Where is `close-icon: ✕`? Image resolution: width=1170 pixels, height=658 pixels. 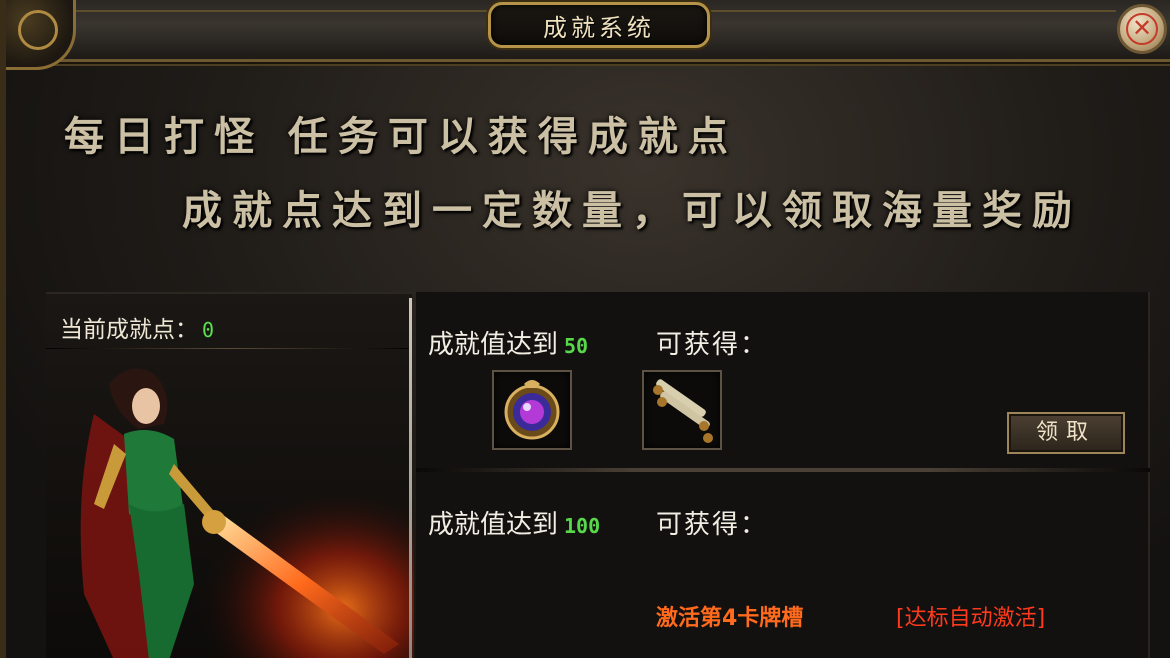 close-icon: ✕ is located at coordinates (1142, 29).